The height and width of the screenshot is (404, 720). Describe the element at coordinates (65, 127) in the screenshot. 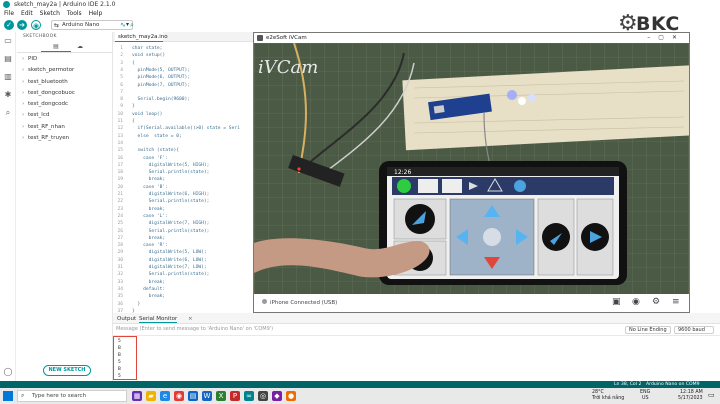

I see `sketch-item: › test_RF_nhan` at that location.